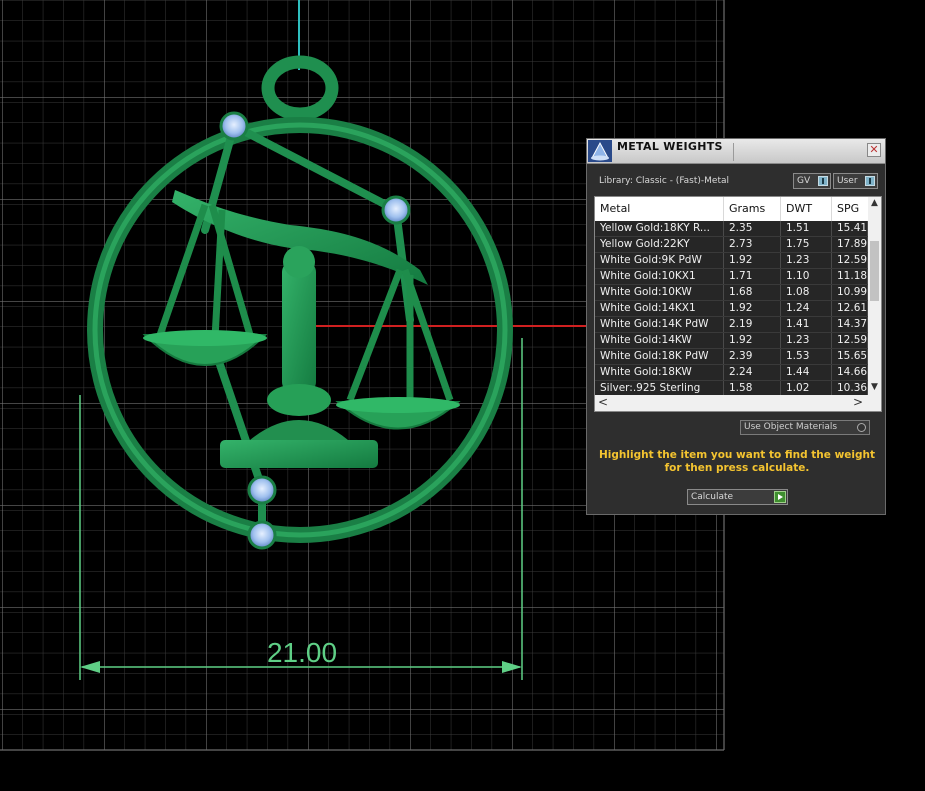 The width and height of the screenshot is (925, 791). Describe the element at coordinates (850, 244) in the screenshot. I see `cell-spg: 17.89` at that location.